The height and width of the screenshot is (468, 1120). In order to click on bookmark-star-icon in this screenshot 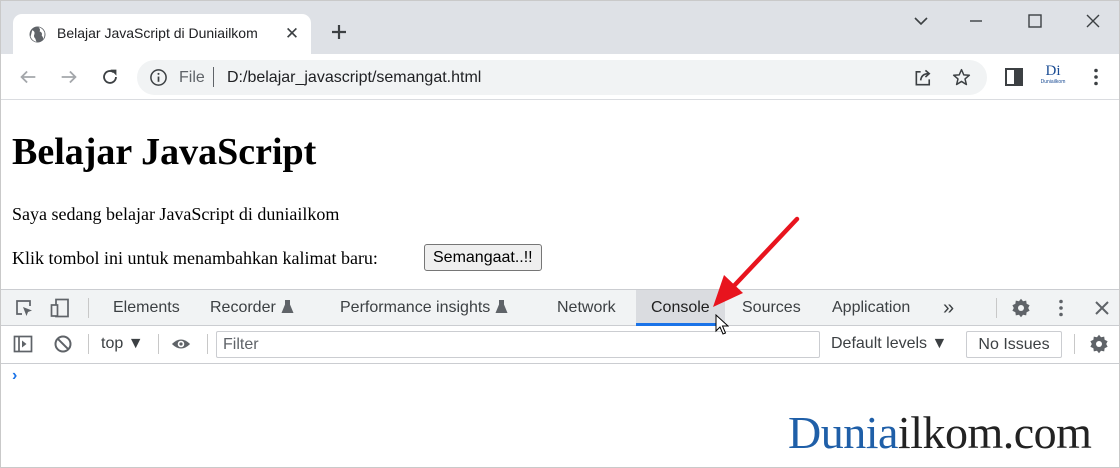, I will do `click(961, 77)`.